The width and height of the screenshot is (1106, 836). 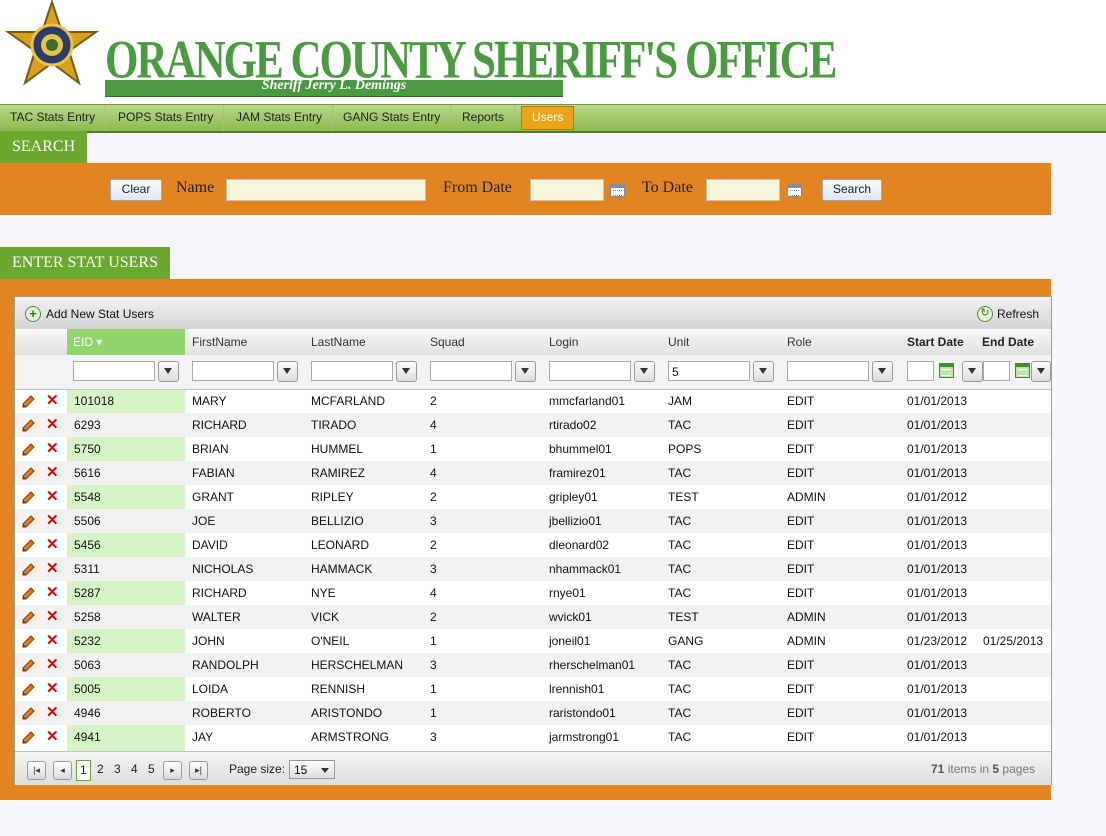 What do you see at coordinates (166, 118) in the screenshot?
I see `menu-pops-stats-entry: POPS Stats Entry` at bounding box center [166, 118].